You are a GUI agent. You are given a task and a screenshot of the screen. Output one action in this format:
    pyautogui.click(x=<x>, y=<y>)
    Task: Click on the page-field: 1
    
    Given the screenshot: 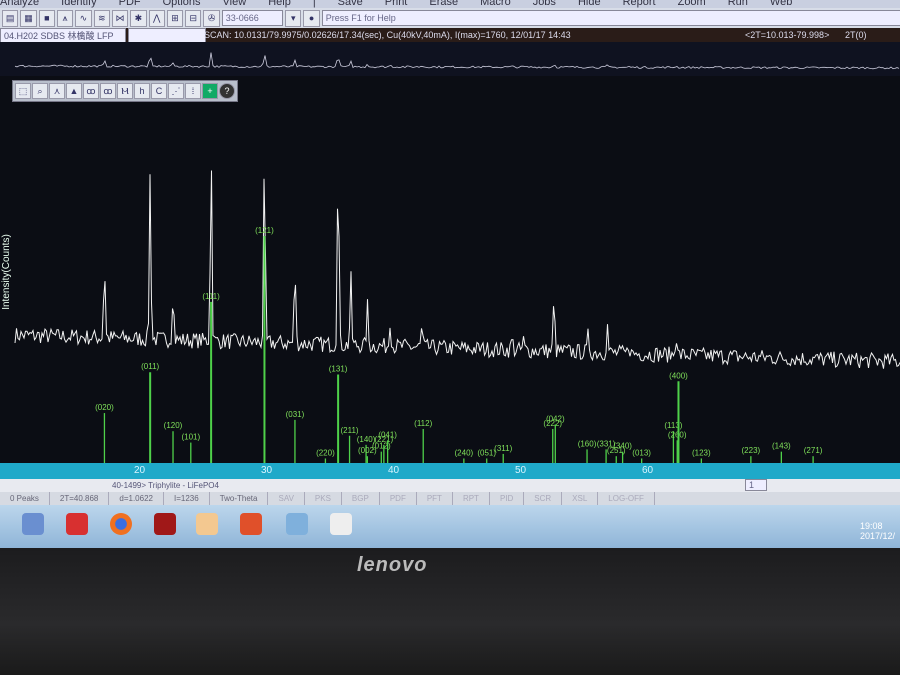 What is the action you would take?
    pyautogui.click(x=756, y=485)
    